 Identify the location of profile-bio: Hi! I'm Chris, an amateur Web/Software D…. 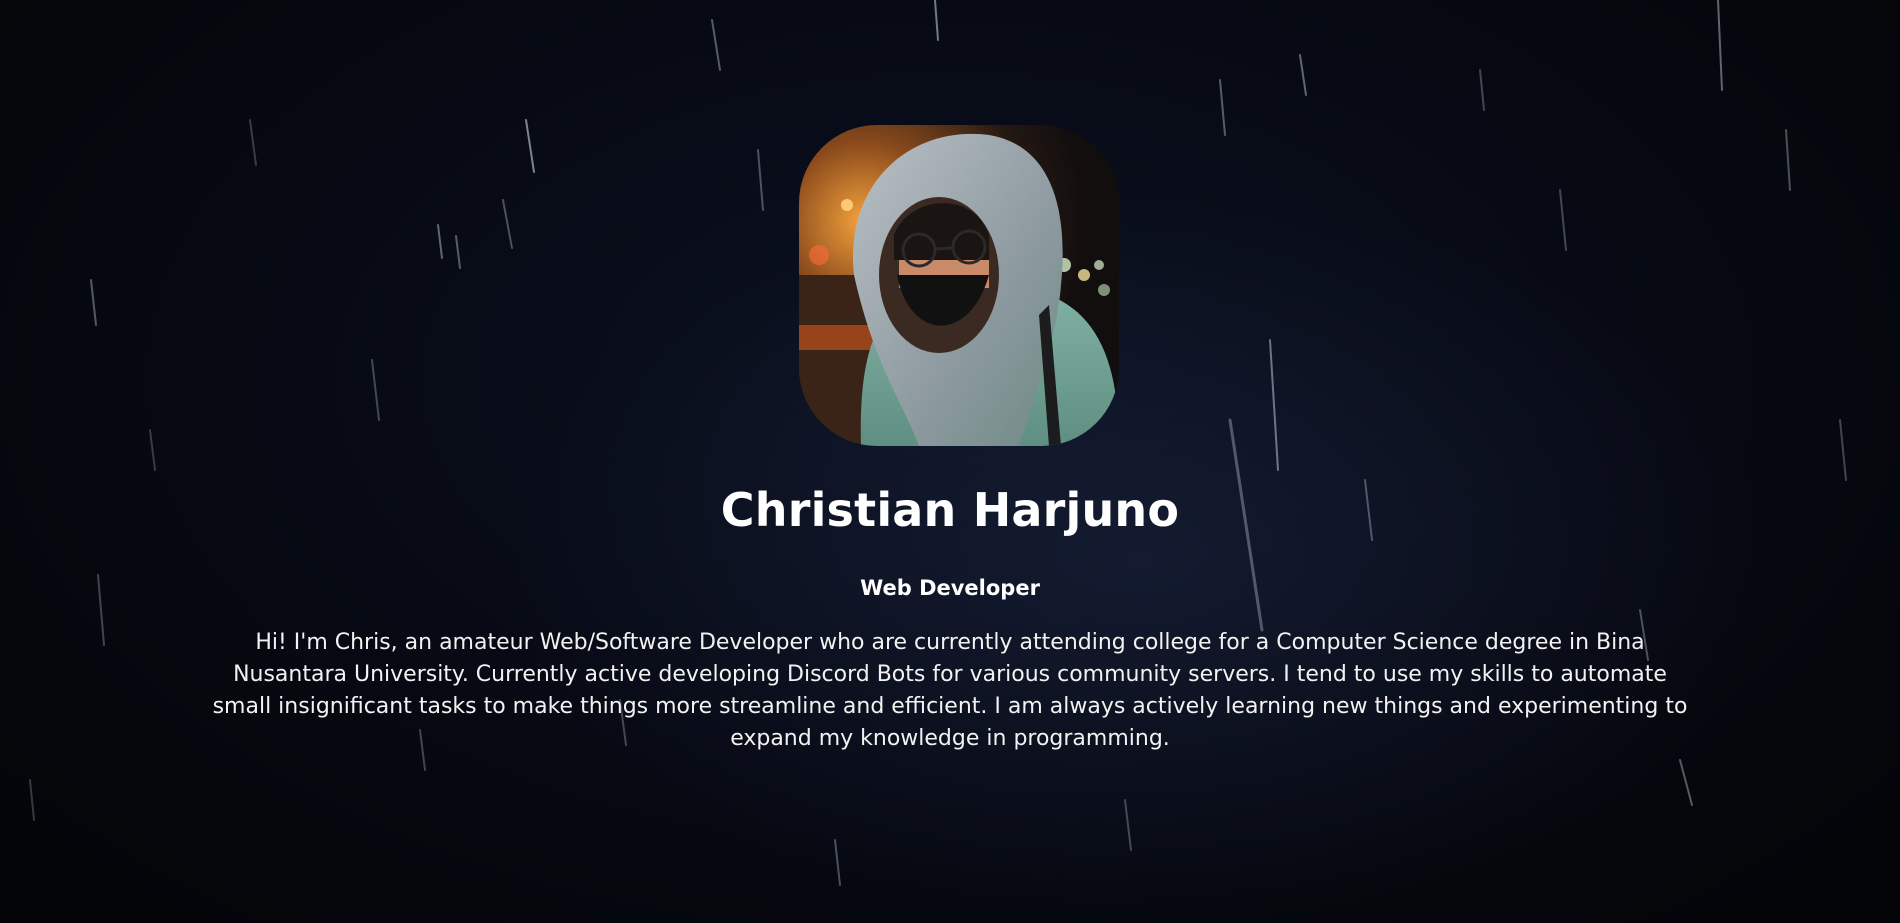
(950, 690).